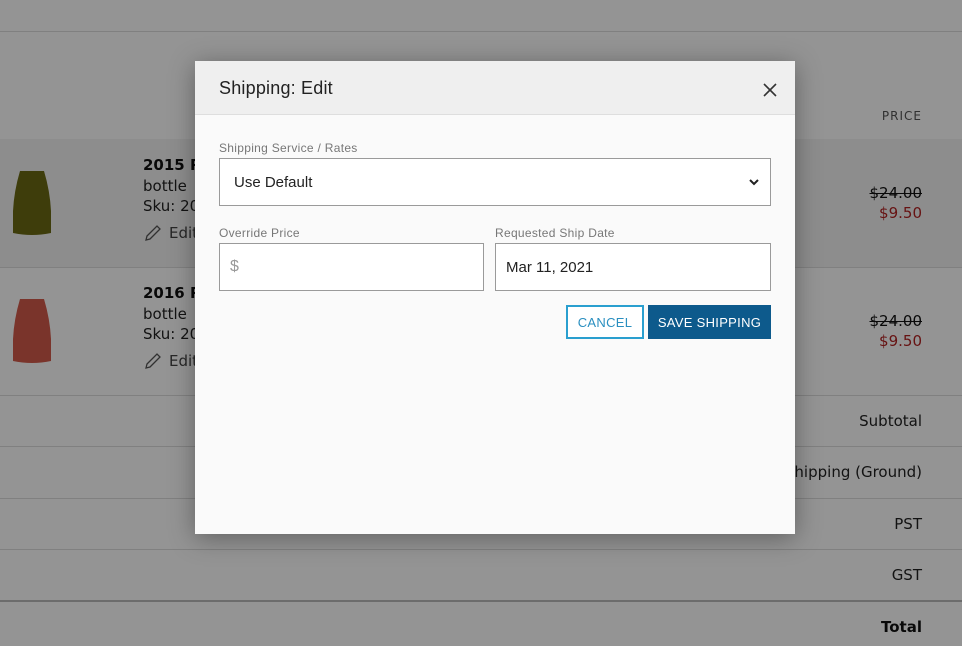  What do you see at coordinates (234, 266) in the screenshot?
I see `currency-symbol: $` at bounding box center [234, 266].